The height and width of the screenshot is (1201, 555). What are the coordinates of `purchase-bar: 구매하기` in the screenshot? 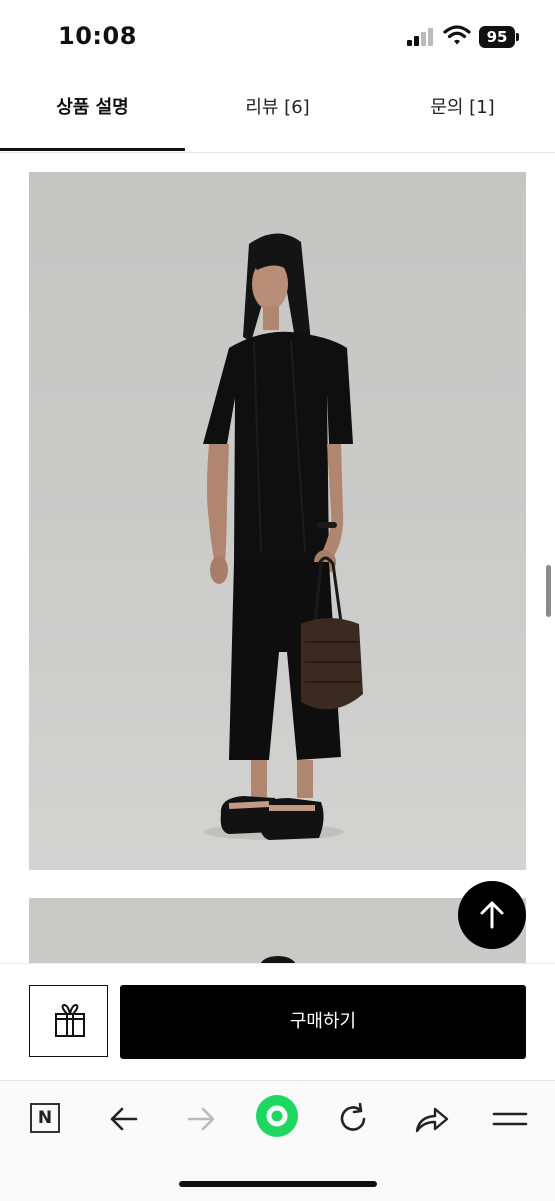 It's located at (277, 1021).